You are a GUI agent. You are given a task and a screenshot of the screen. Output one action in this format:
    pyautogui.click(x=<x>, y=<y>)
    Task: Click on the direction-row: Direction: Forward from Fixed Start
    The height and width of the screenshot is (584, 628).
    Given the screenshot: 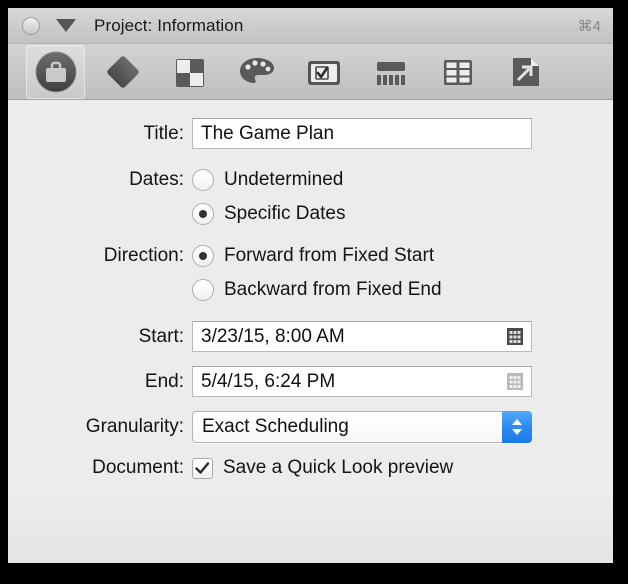 What is the action you would take?
    pyautogui.click(x=310, y=256)
    